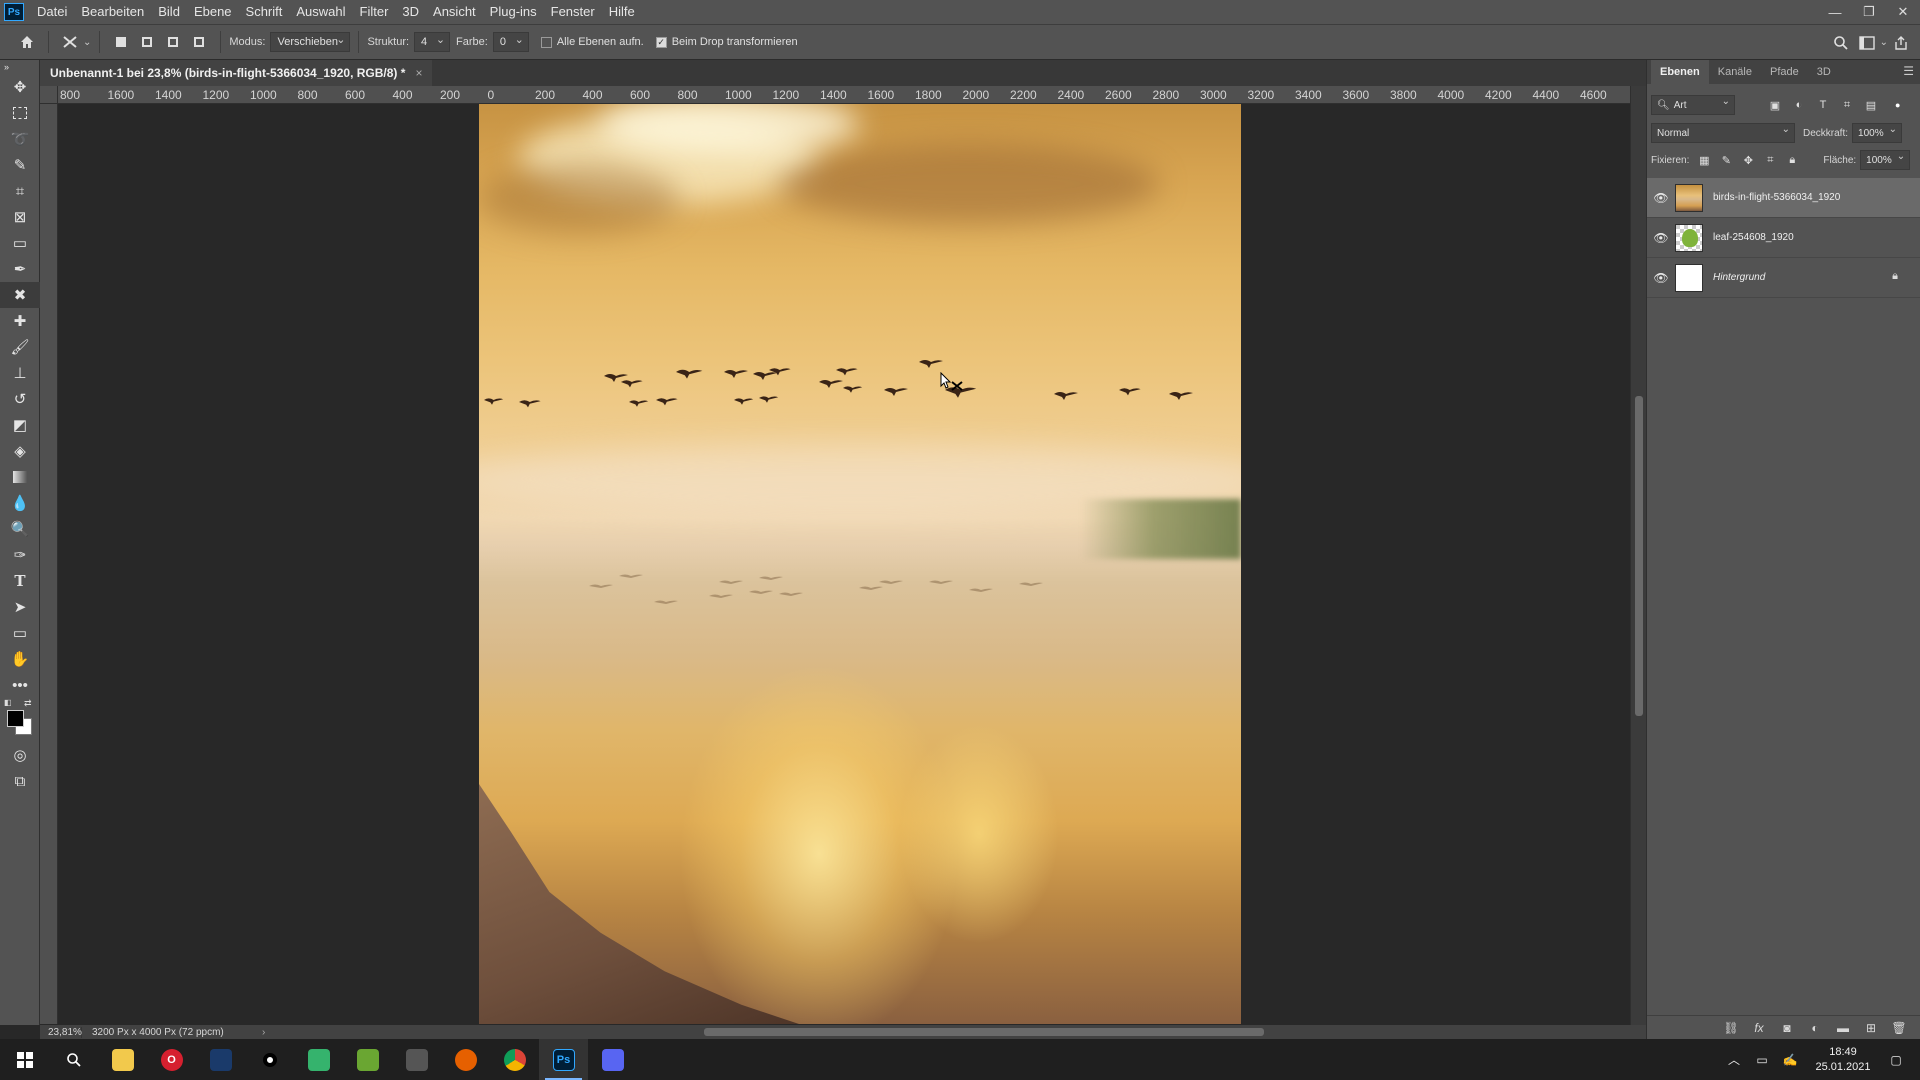 The height and width of the screenshot is (1080, 1920). What do you see at coordinates (263, 1032) in the screenshot?
I see `status-menu-arrow-icon: ›` at bounding box center [263, 1032].